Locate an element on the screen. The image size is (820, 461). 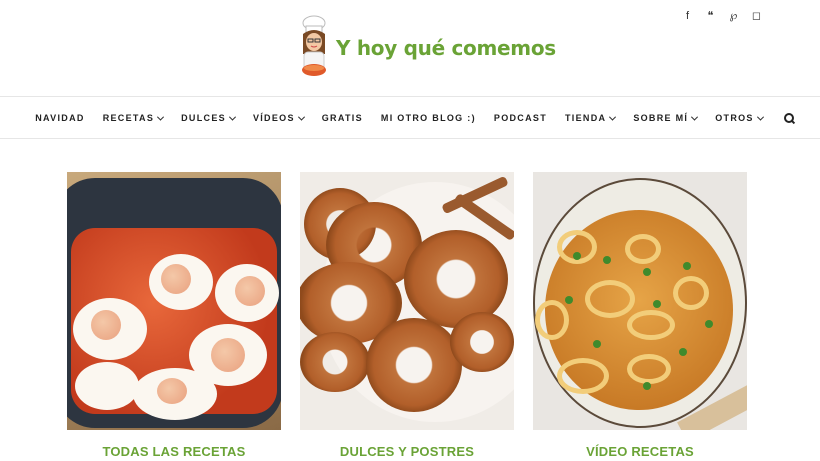
nav-item-navidad: NAVIDAD is located at coordinates (59, 118).